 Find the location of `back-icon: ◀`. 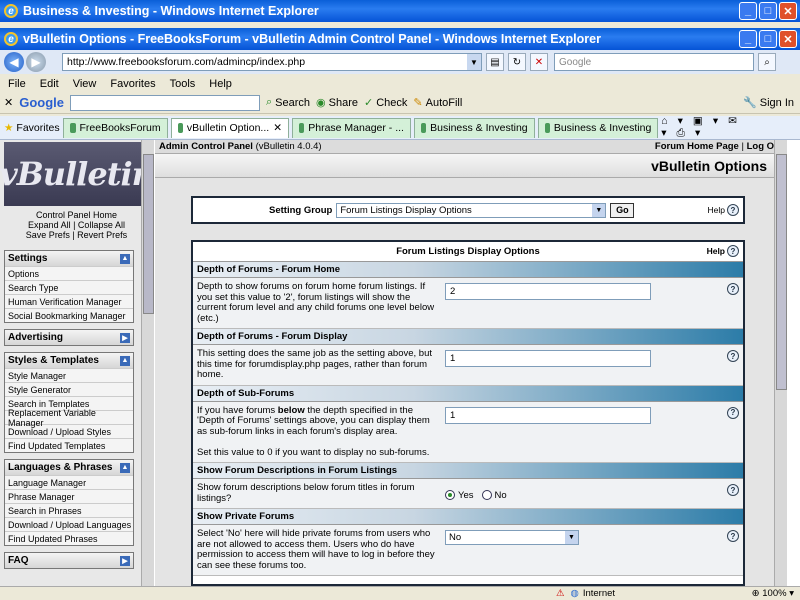

back-icon: ◀ is located at coordinates (14, 62).